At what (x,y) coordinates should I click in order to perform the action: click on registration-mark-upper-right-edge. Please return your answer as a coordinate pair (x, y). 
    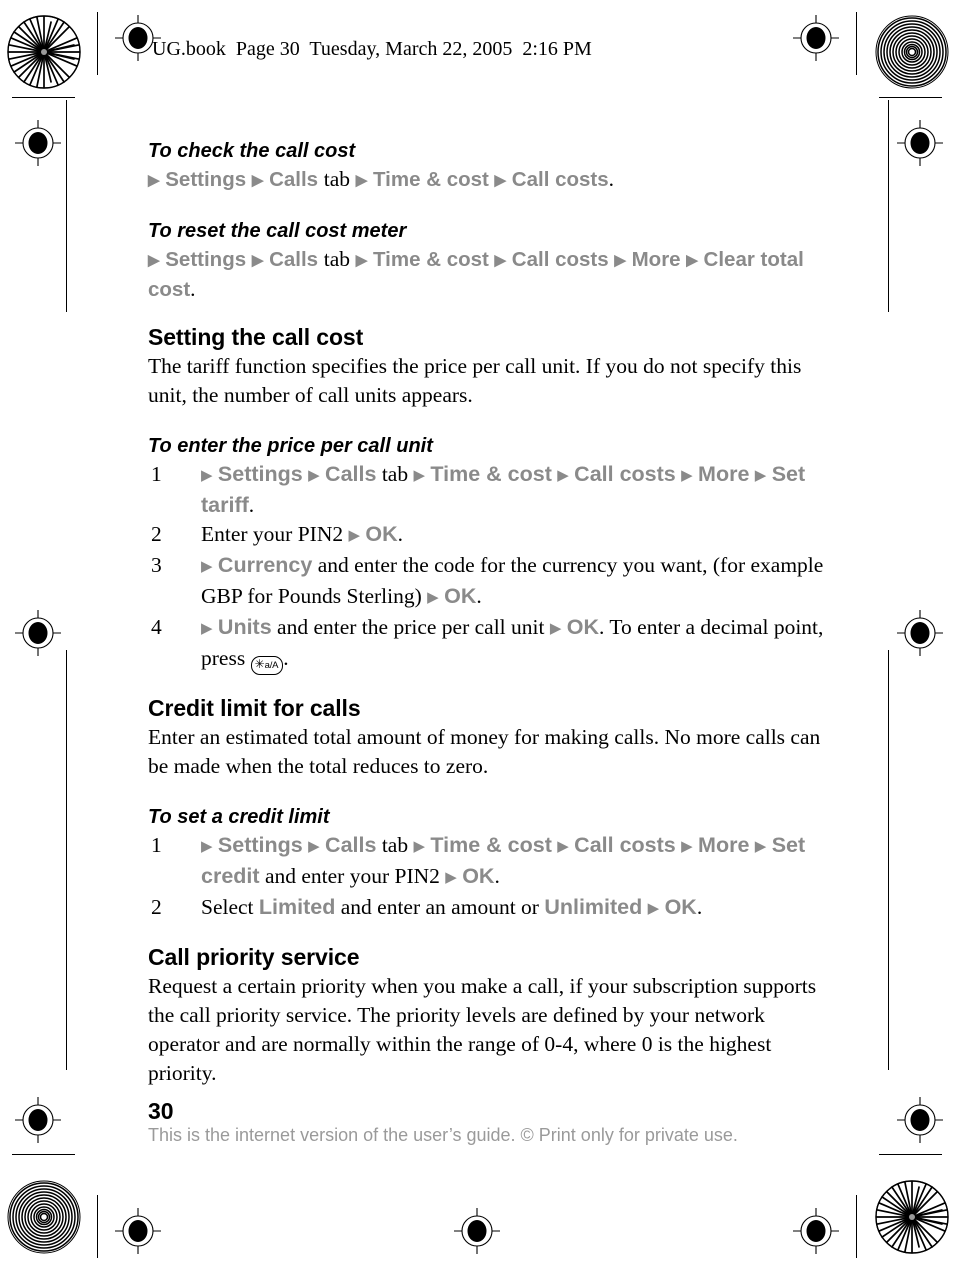
    Looking at the image, I should click on (920, 143).